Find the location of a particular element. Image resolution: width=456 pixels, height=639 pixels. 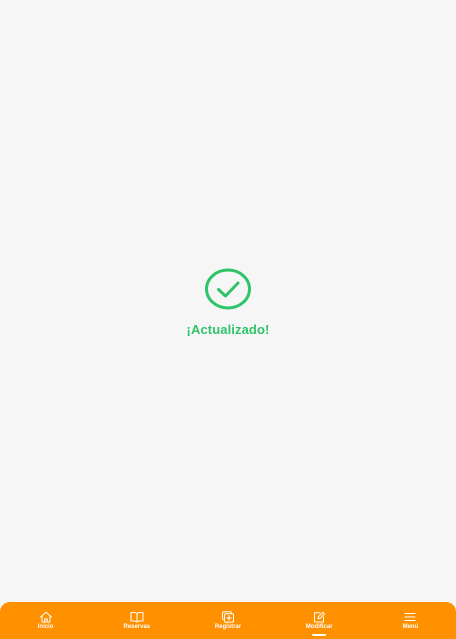

tab-registrar: Registrar is located at coordinates (227, 620).